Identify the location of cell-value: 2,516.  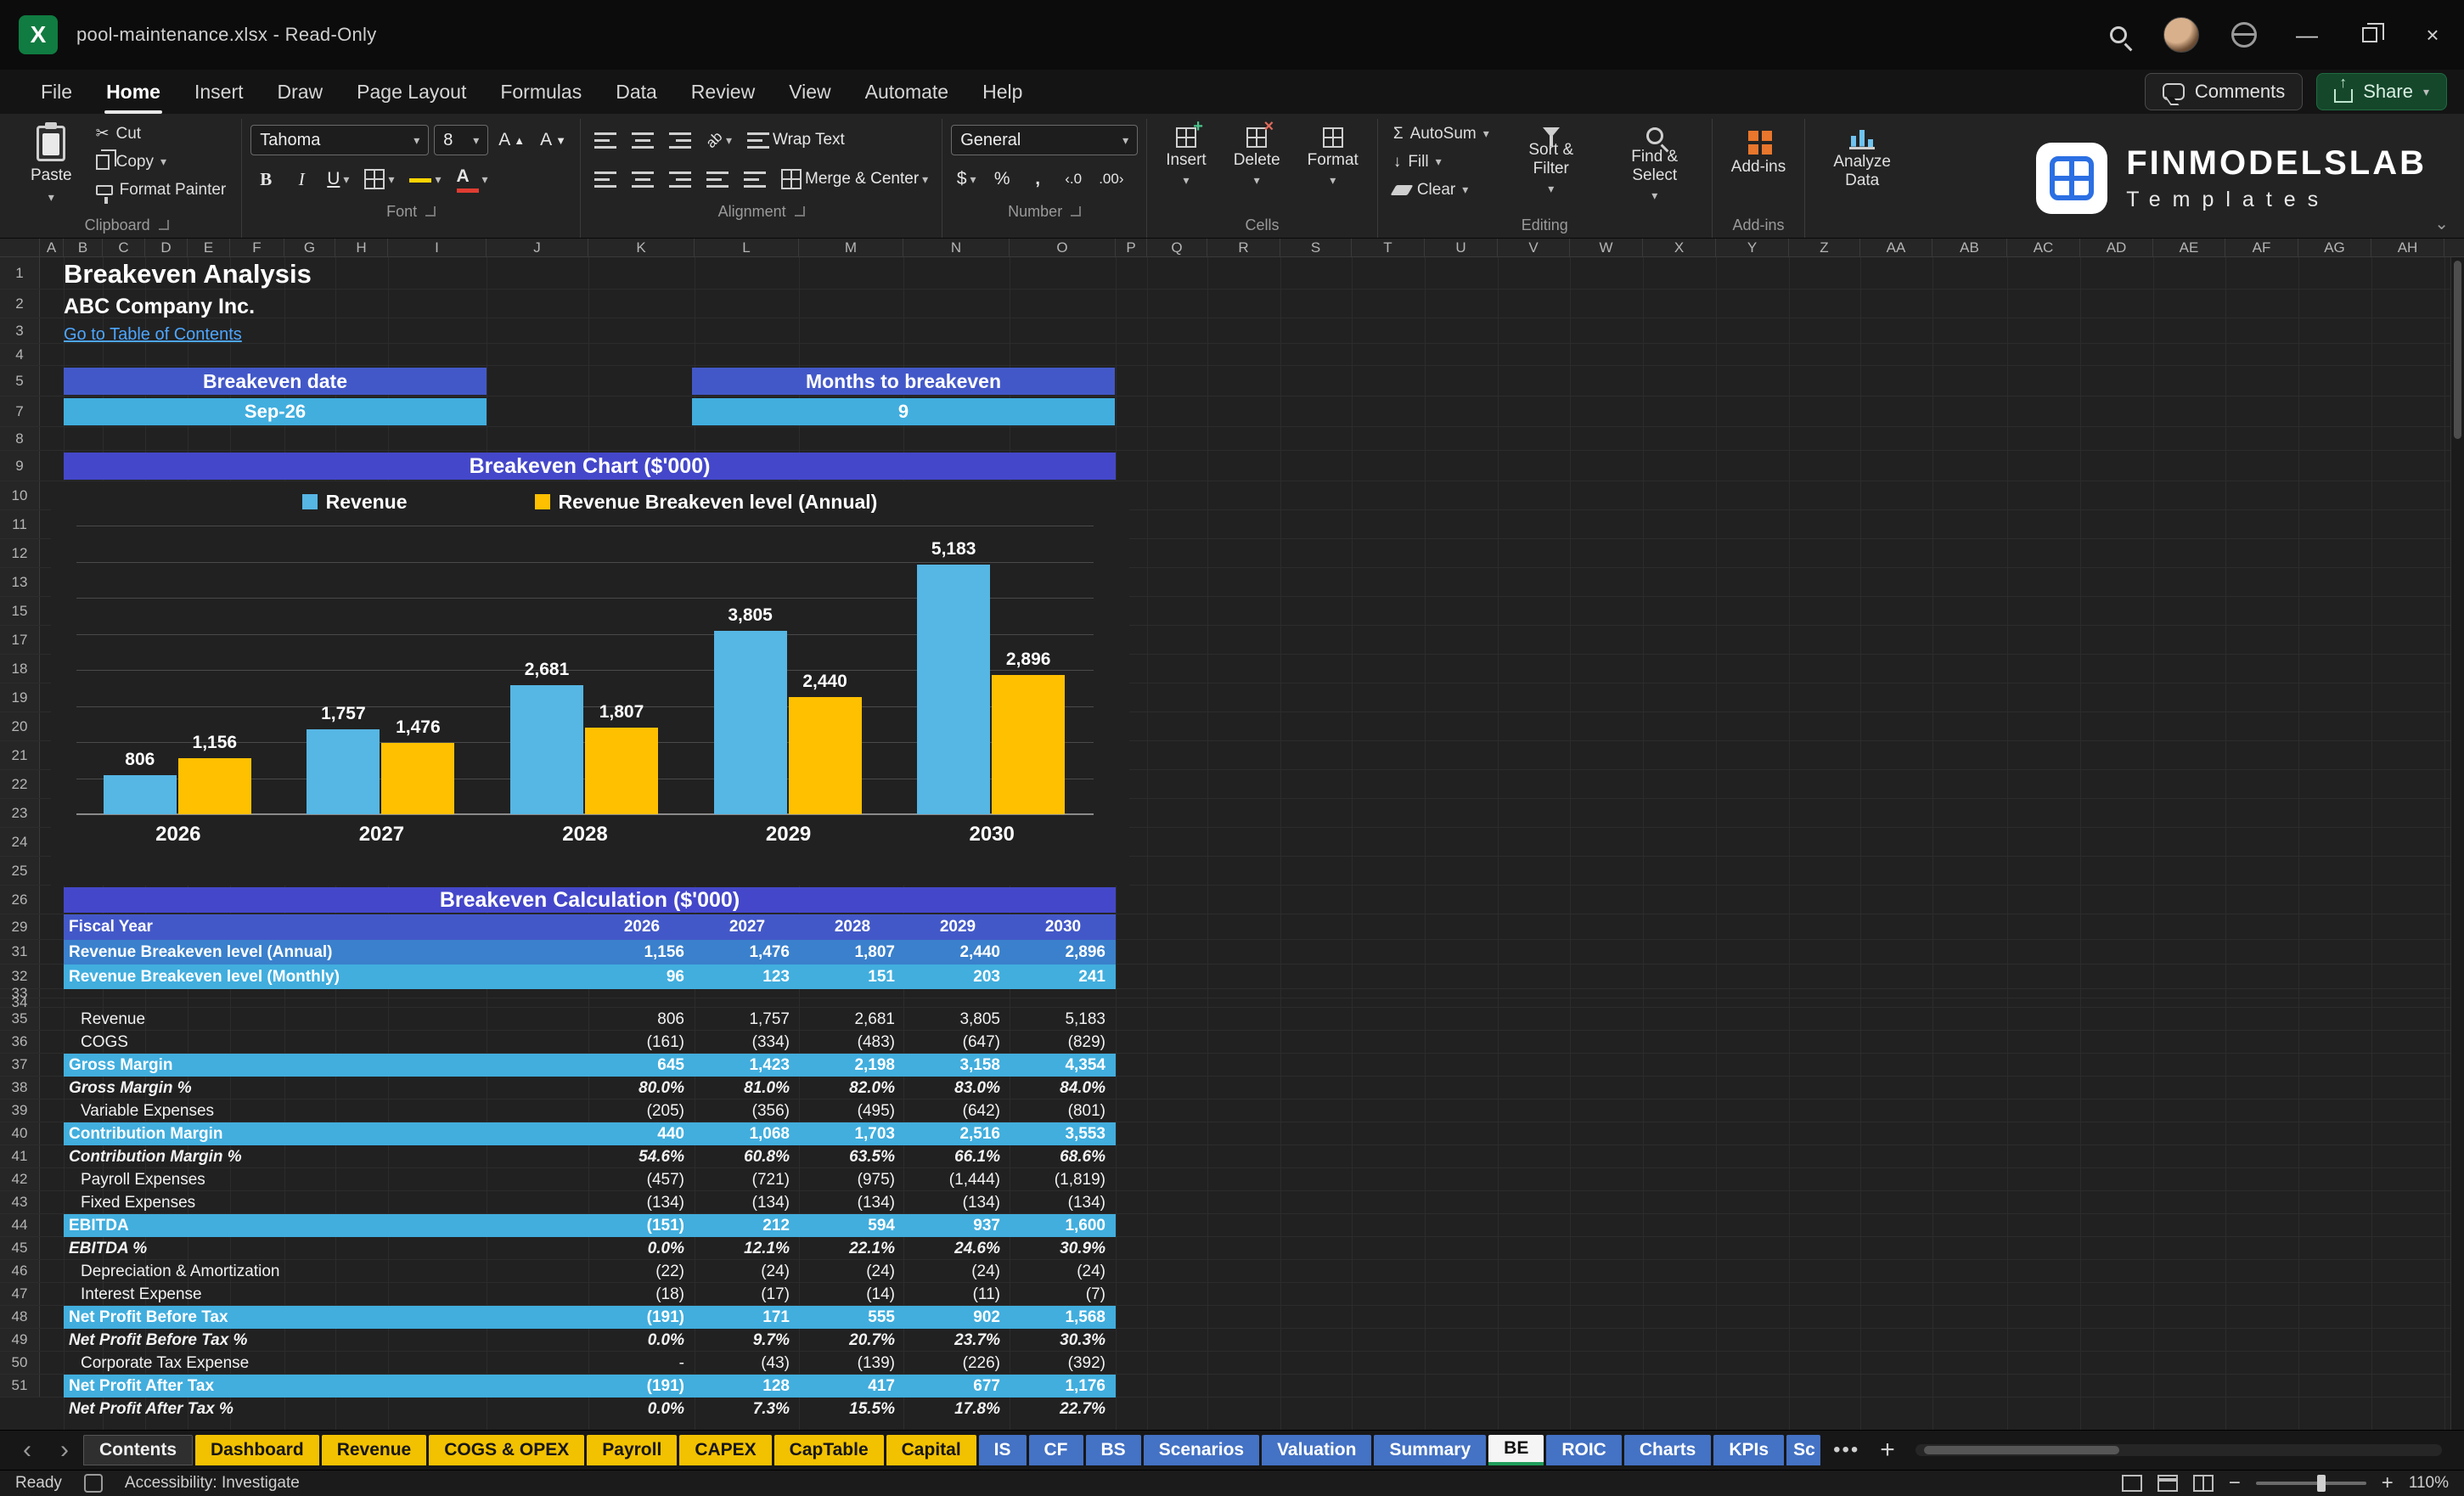
(957, 1134).